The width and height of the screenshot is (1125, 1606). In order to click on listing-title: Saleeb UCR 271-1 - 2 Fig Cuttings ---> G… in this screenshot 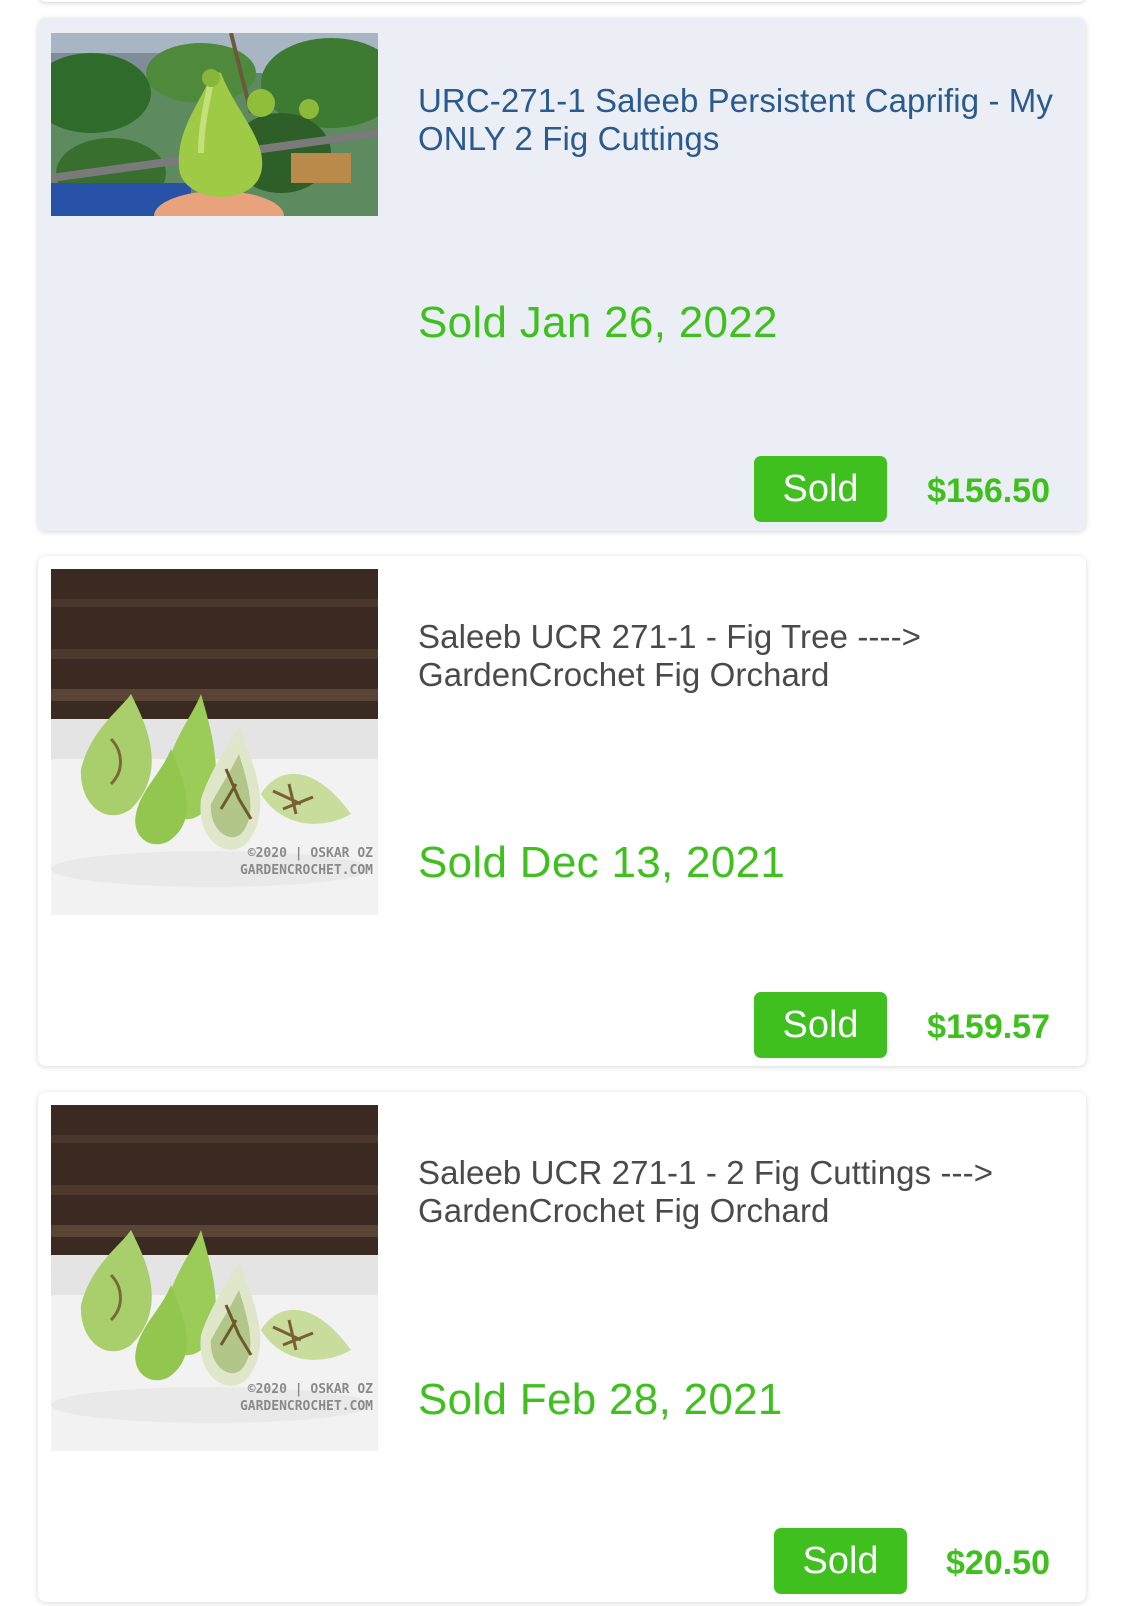, I will do `click(738, 1192)`.